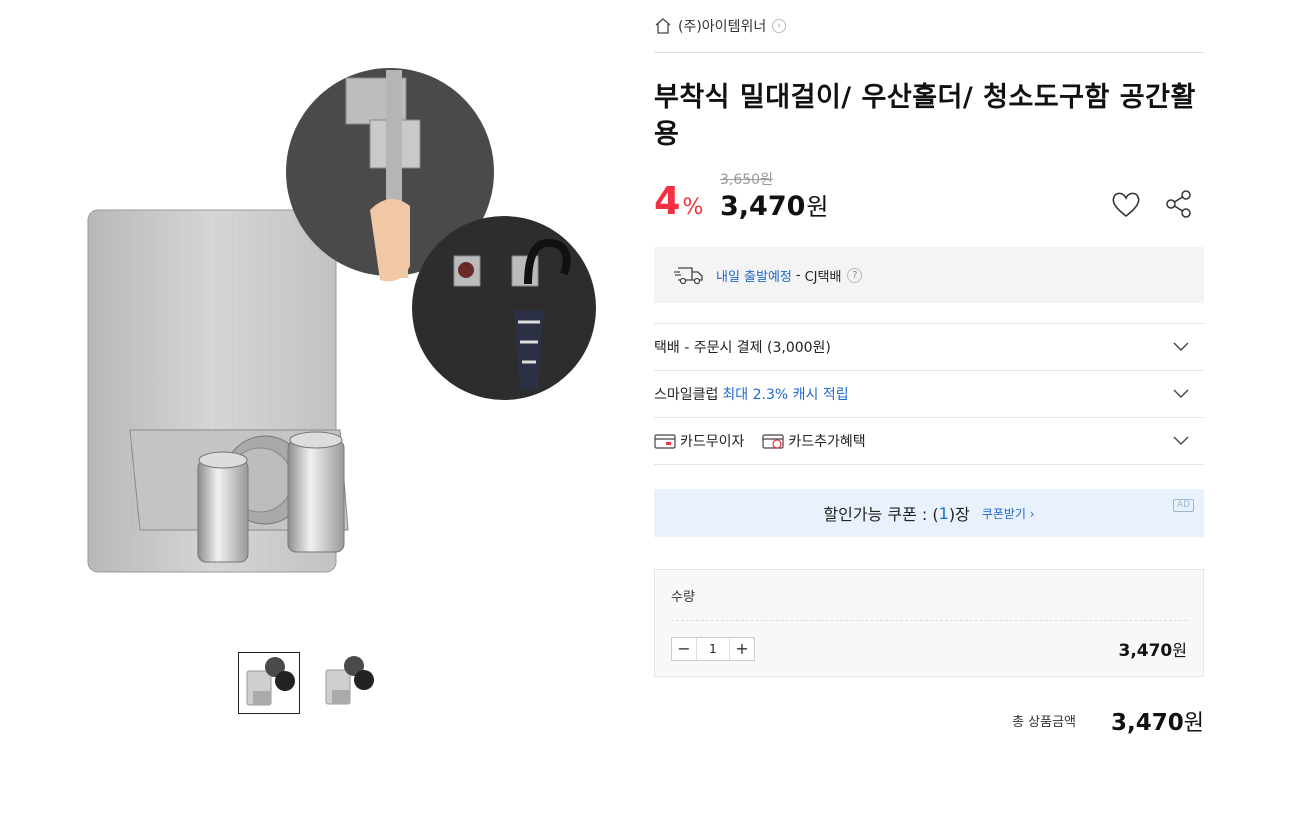  Describe the element at coordinates (686, 395) in the screenshot. I see `smileclub-label: 스마일클럽` at that location.